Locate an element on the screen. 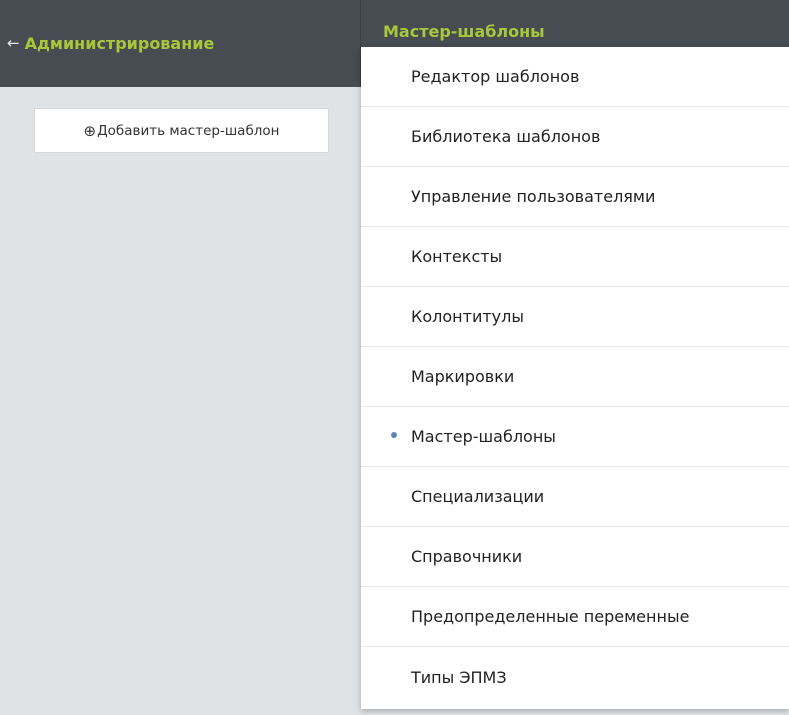 This screenshot has width=789, height=715. menu-item-label: Типы ЭПМЗ is located at coordinates (459, 677).